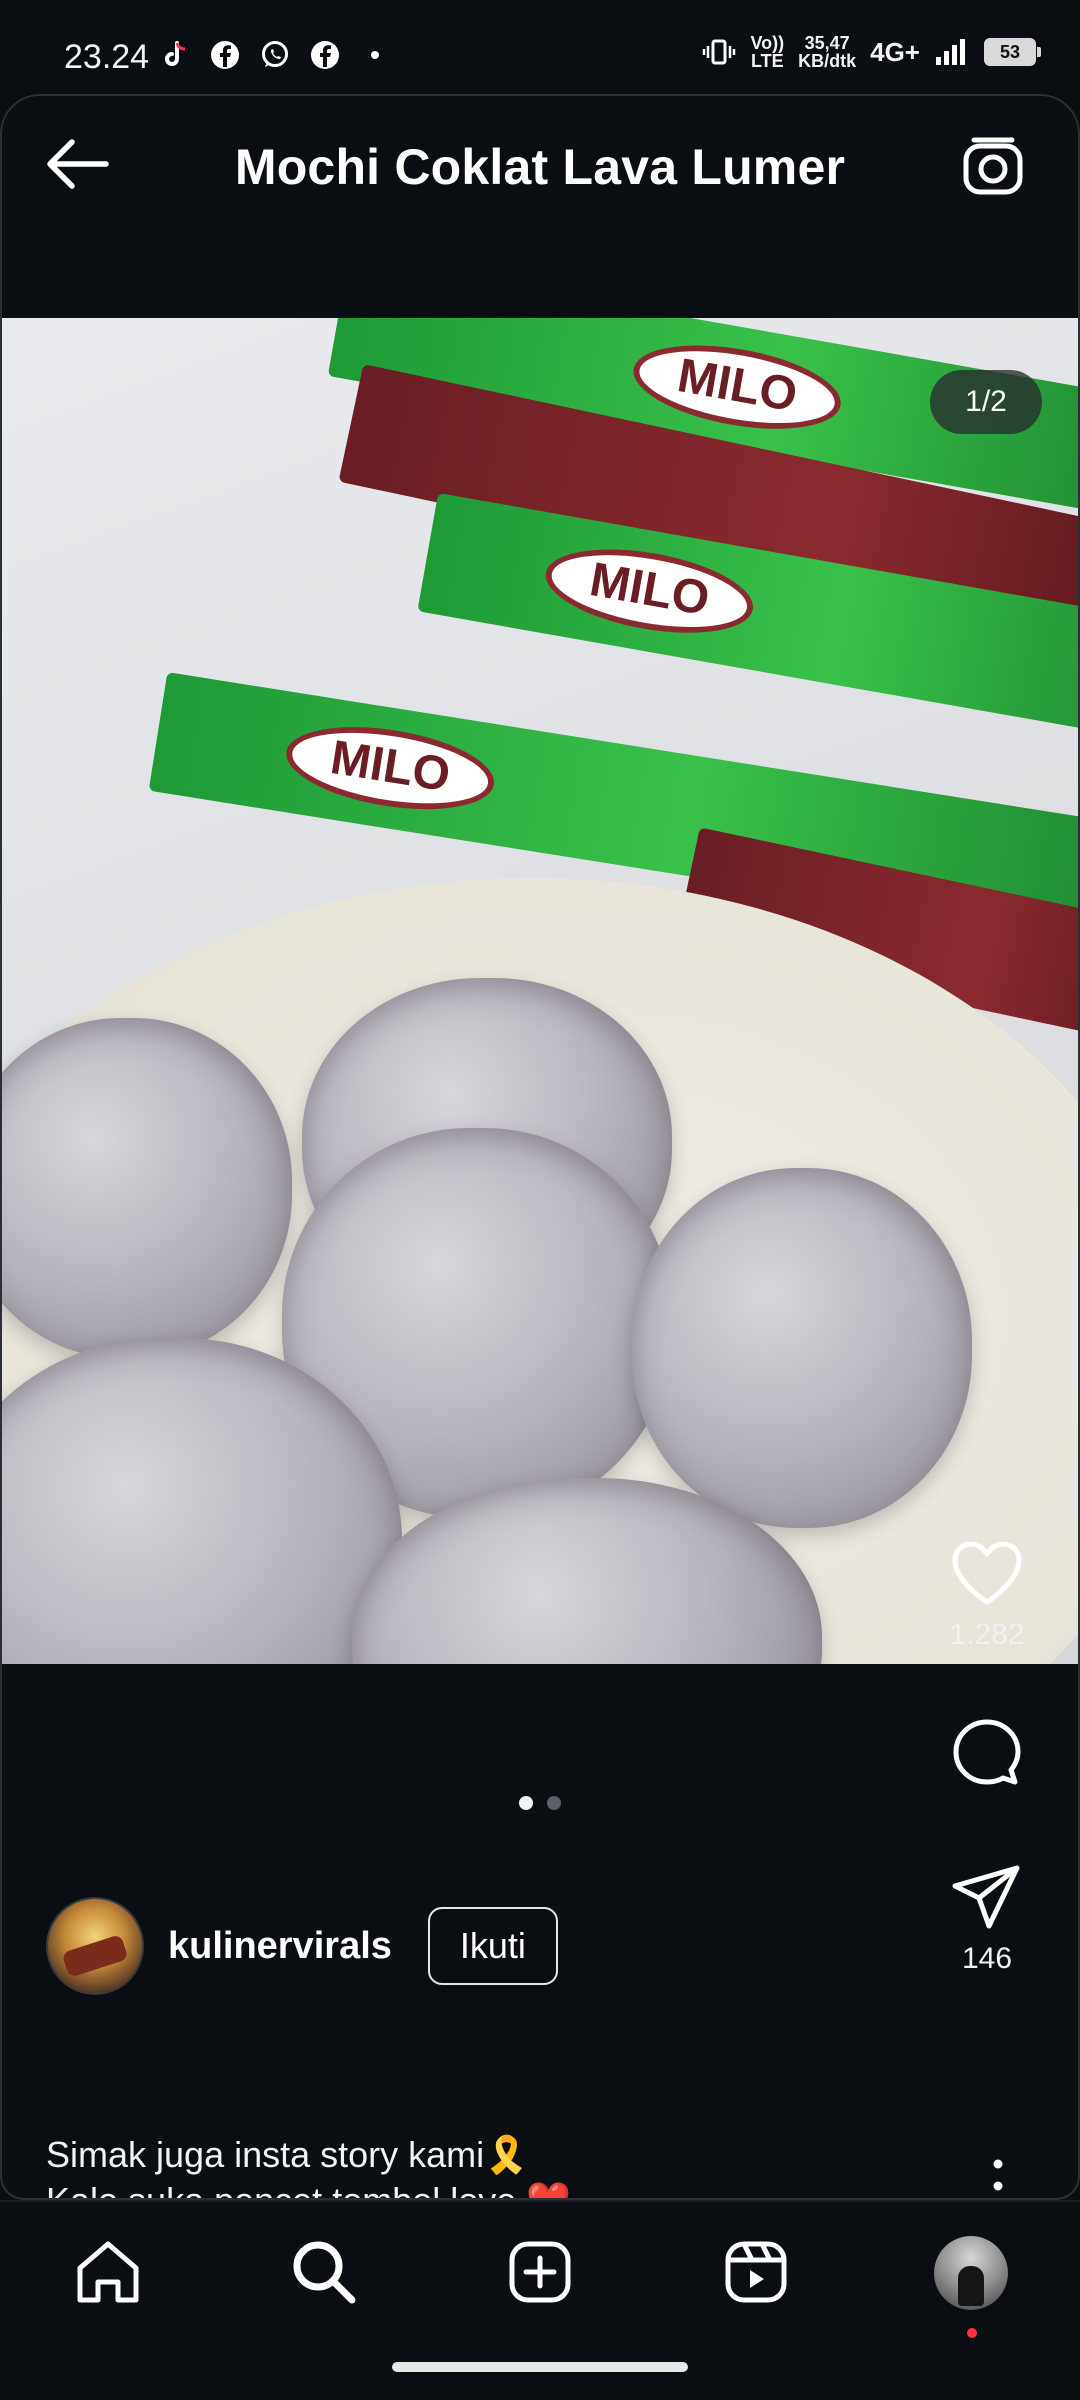  I want to click on signal-icon, so click(950, 52).